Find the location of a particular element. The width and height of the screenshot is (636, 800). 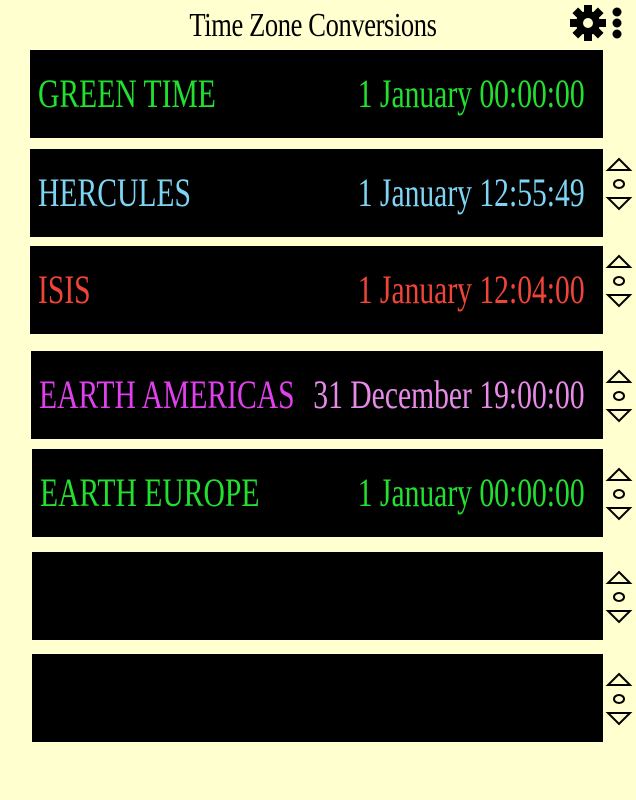

zone-time: 1 January 12:04:00 is located at coordinates (471, 289).